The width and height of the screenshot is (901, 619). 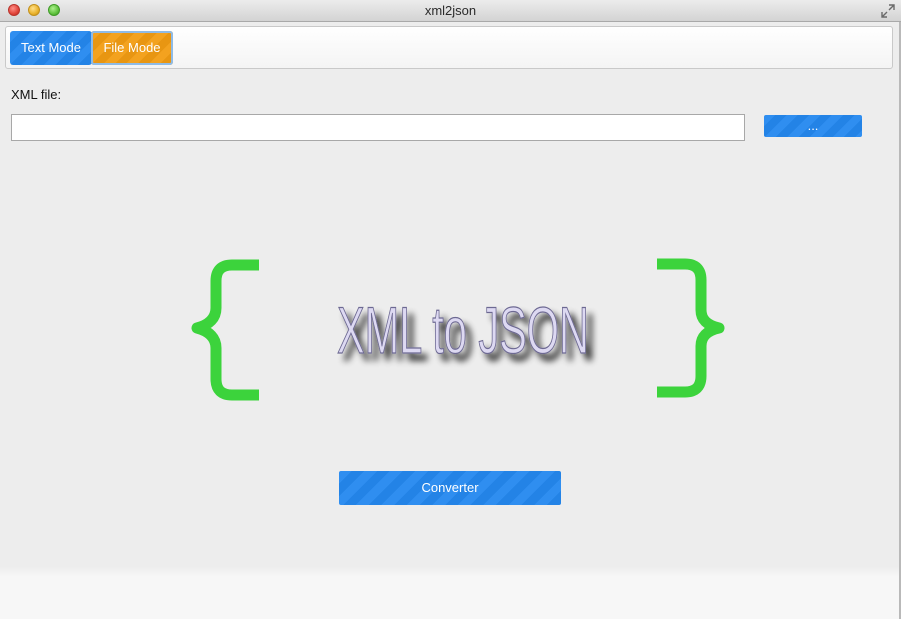 I want to click on convert-button: Converter, so click(x=450, y=488).